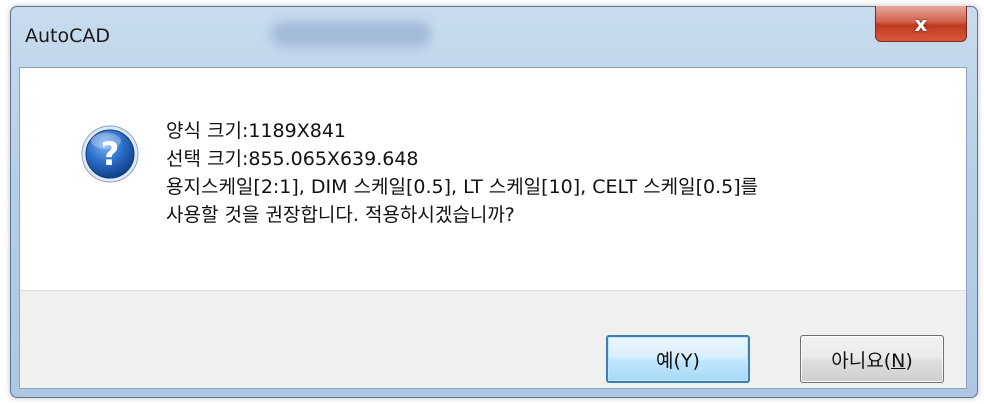 This screenshot has height=404, width=984. I want to click on no-button-label: 아니요(N), so click(872, 359).